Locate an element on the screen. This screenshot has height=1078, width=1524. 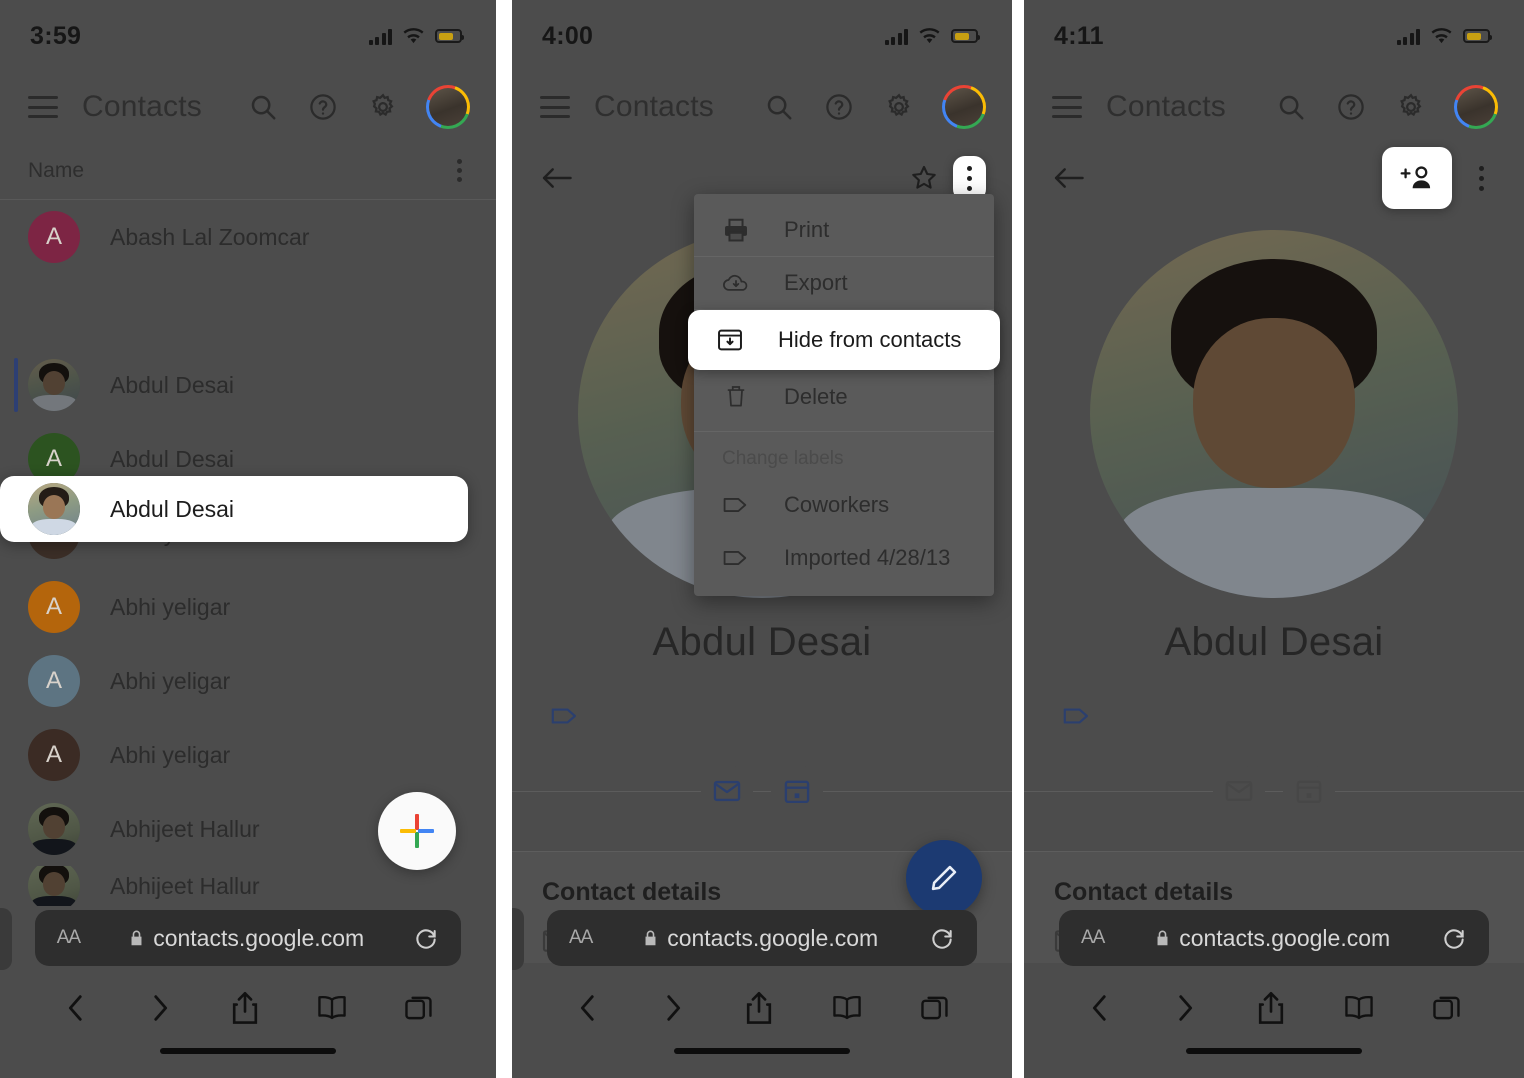
lock-icon is located at coordinates (650, 938).